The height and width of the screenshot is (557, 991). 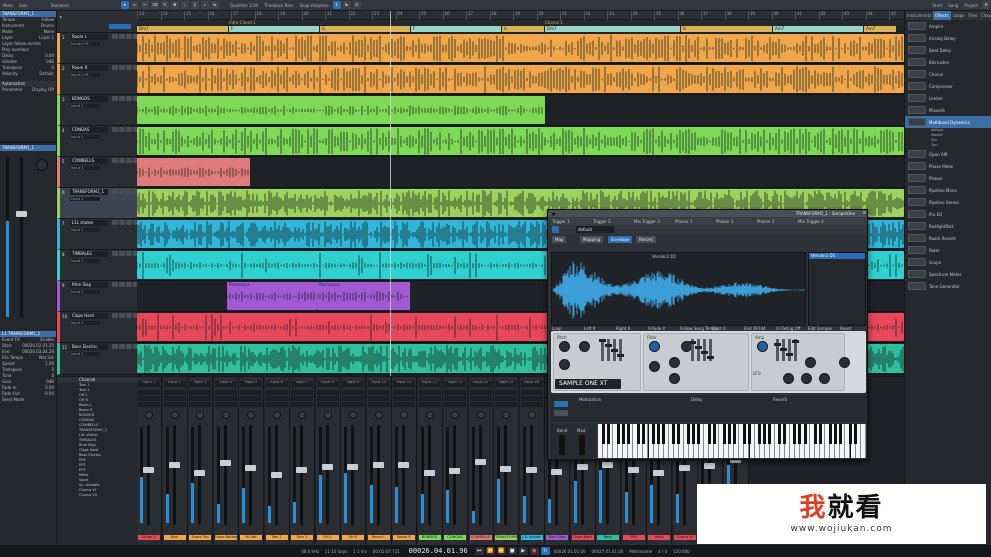 What do you see at coordinates (97, 79) in the screenshot?
I see `track-header: 2 Room R Input L+R` at bounding box center [97, 79].